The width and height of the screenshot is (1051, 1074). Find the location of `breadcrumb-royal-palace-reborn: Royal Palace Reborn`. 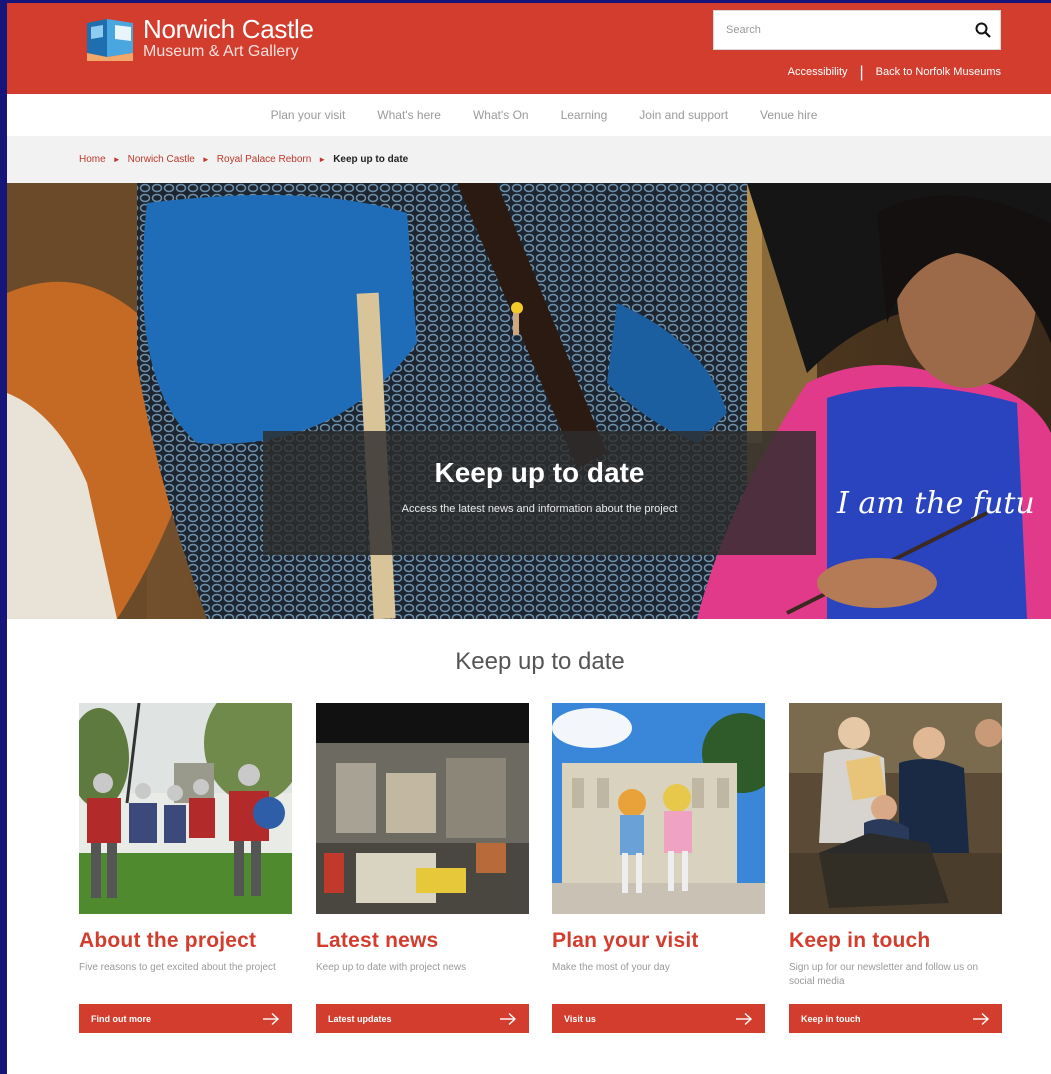

breadcrumb-royal-palace-reborn: Royal Palace Reborn is located at coordinates (264, 159).